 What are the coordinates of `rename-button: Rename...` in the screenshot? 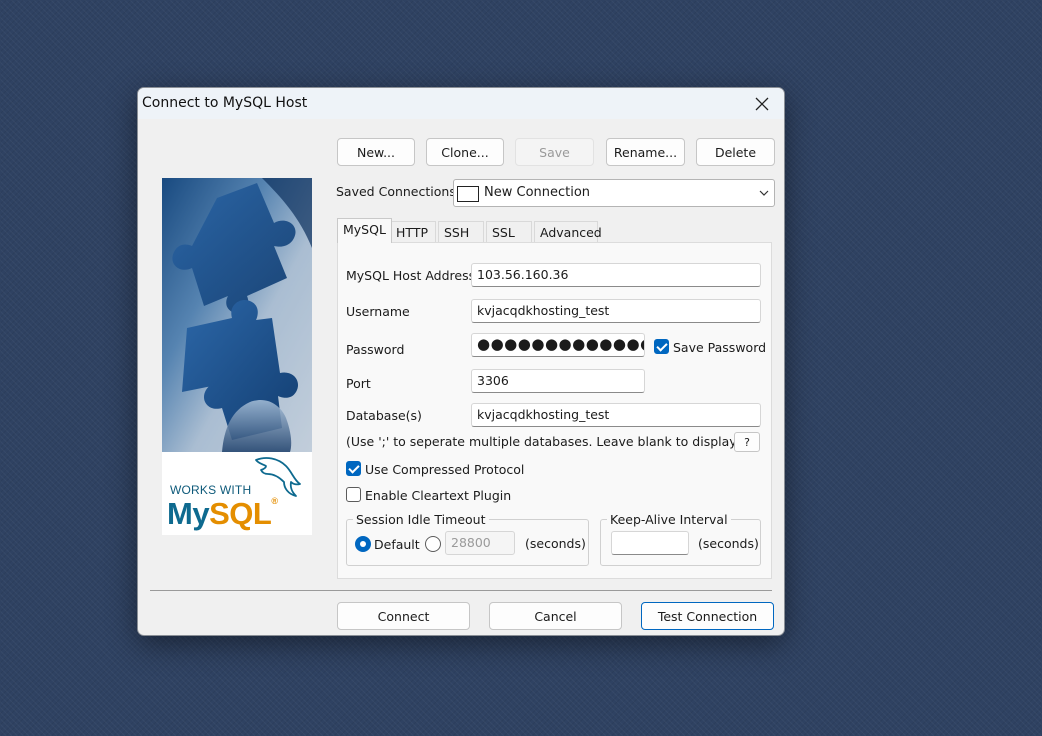 It's located at (645, 152).